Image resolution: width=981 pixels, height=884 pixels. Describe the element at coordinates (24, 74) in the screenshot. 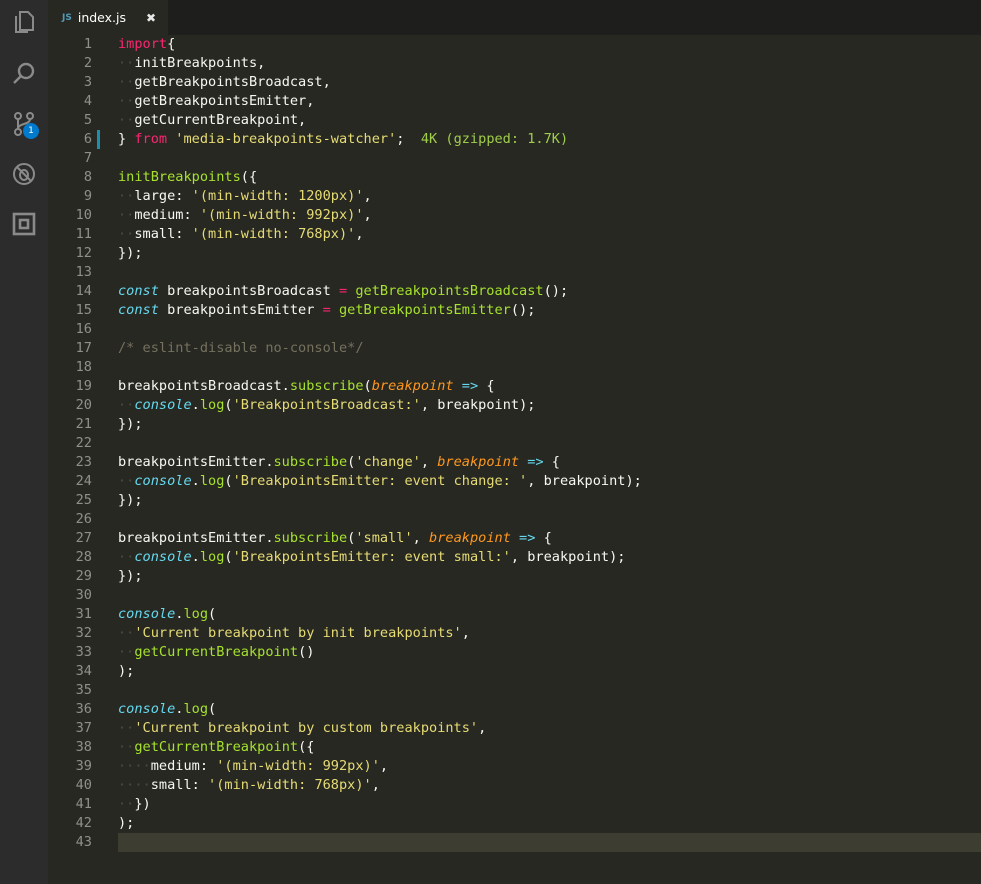

I see `search-icon` at that location.